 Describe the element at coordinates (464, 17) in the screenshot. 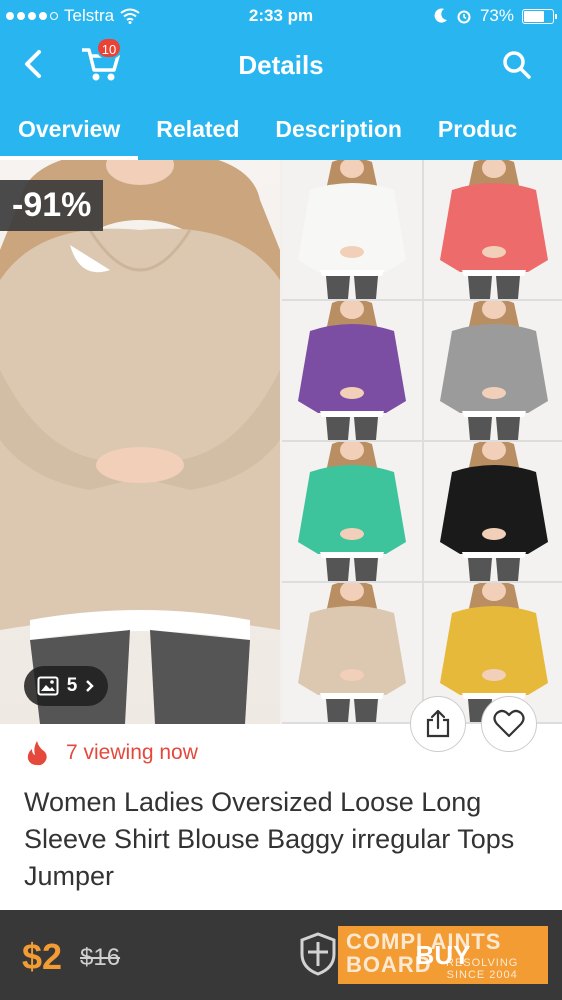

I see `alarm-icon` at that location.